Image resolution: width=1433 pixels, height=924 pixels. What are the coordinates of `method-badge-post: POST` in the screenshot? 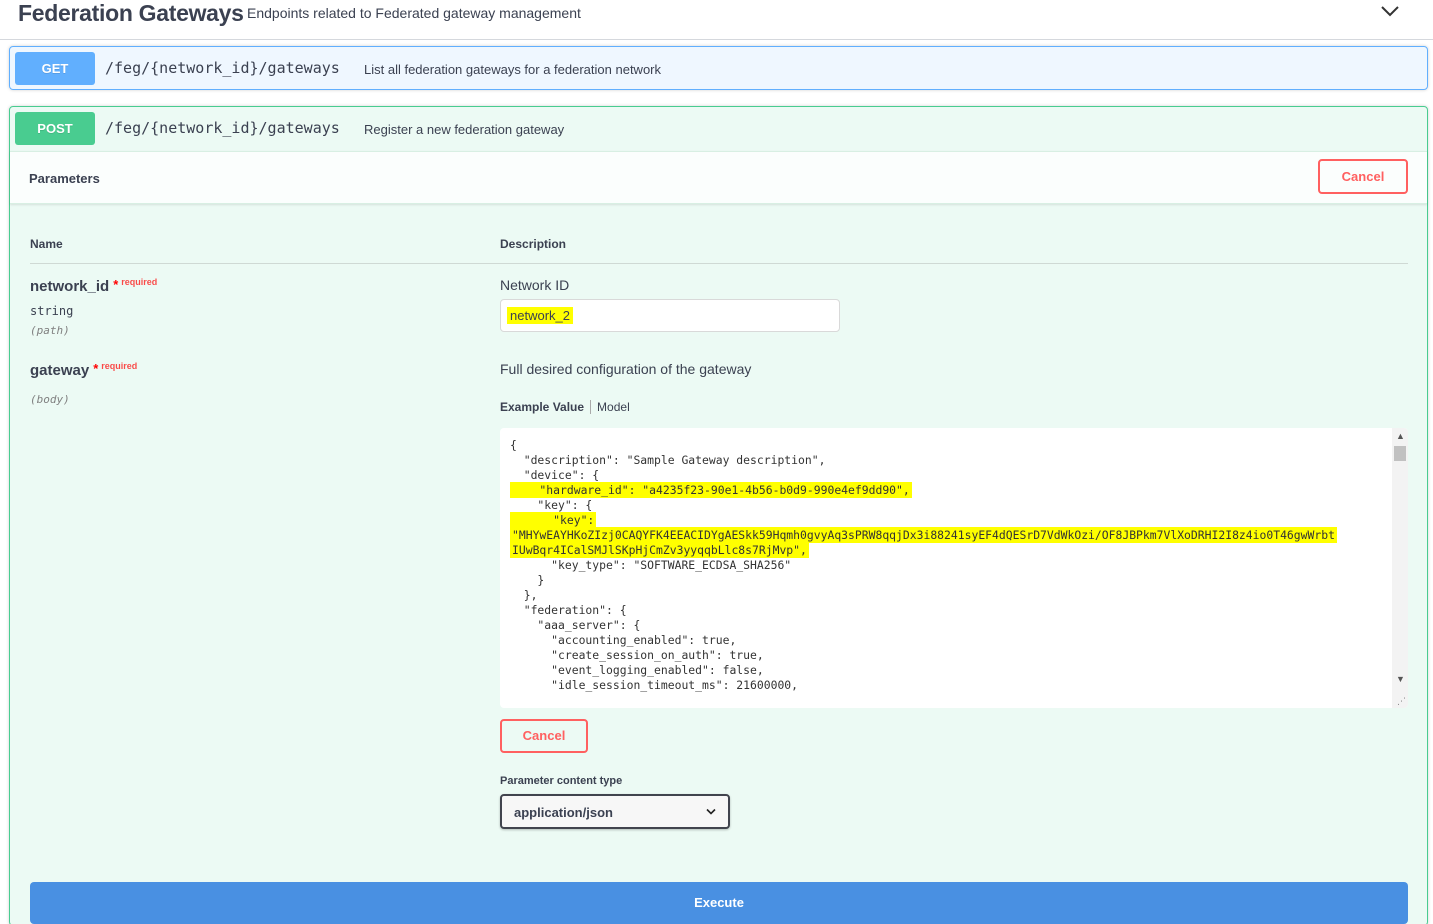 It's located at (55, 128).